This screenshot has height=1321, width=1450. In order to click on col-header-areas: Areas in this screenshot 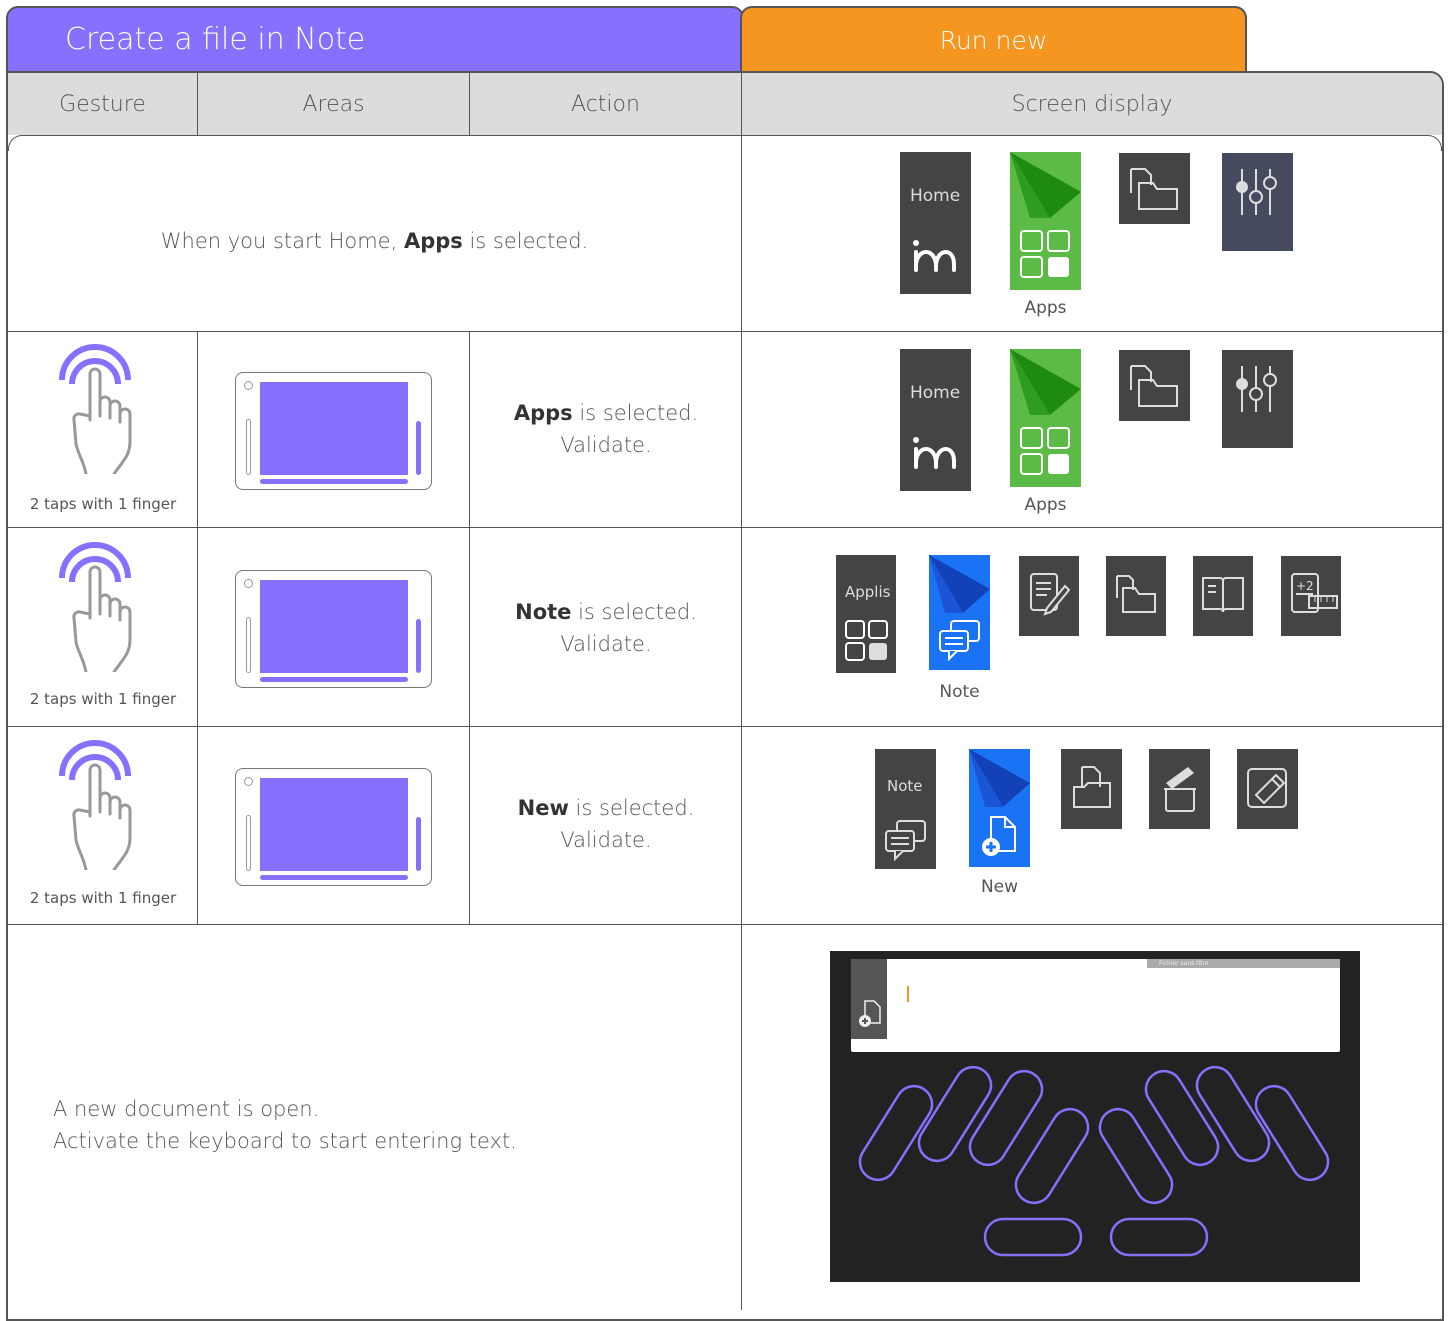, I will do `click(334, 104)`.